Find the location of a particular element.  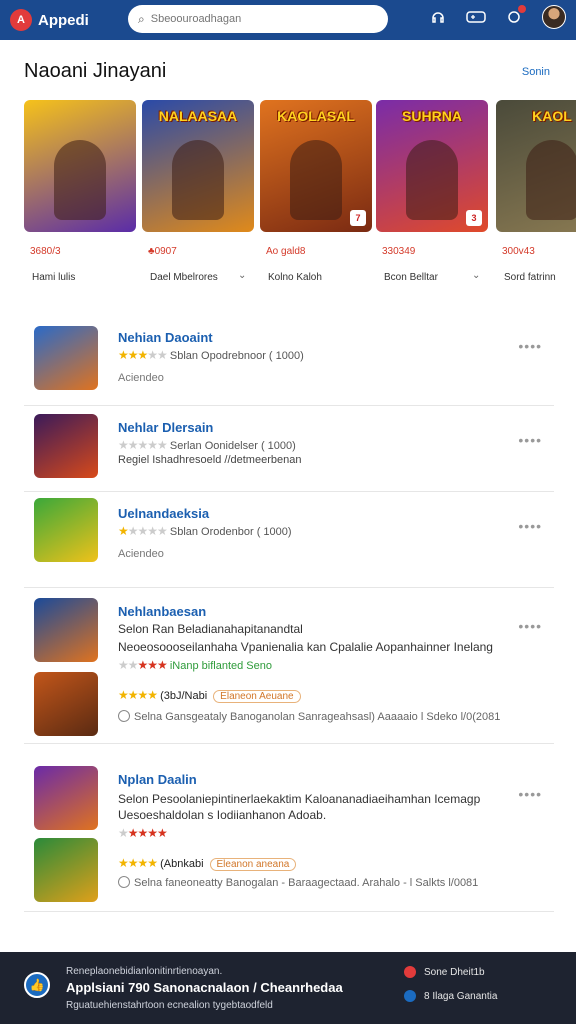

game-card: NALAASAA ♣0907 Dael Mbelrores ⌄ is located at coordinates (198, 191).